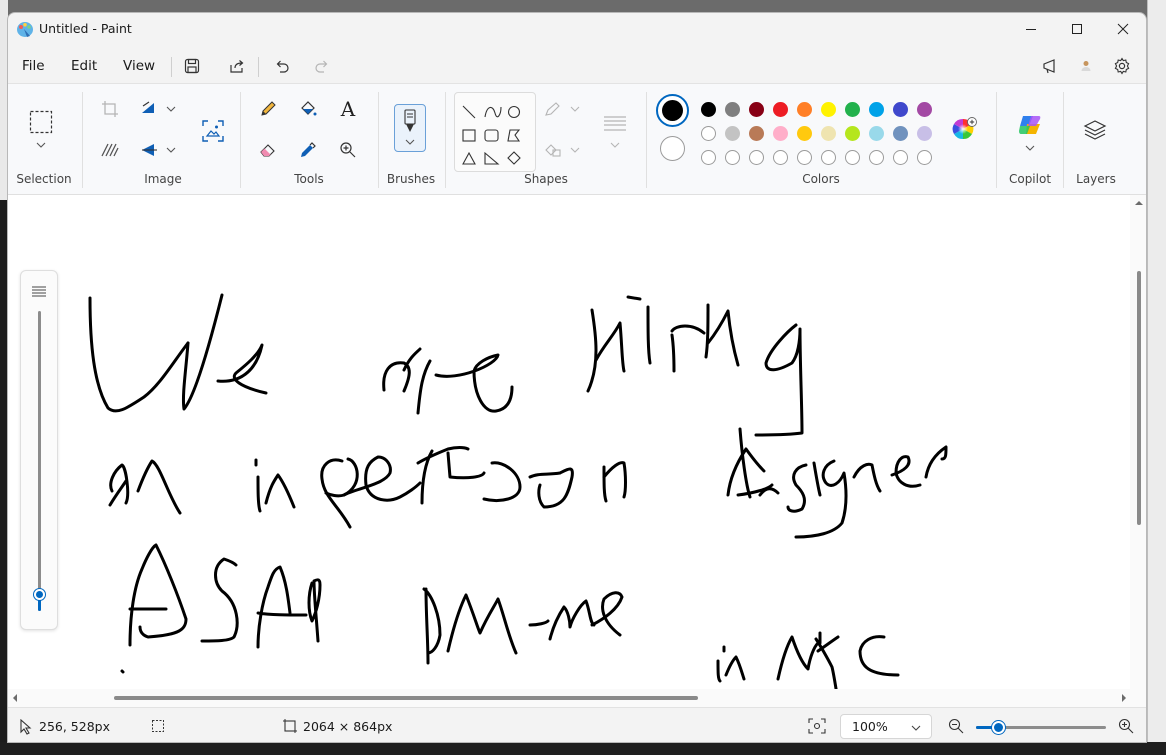 Image resolution: width=1166 pixels, height=755 pixels. I want to click on size-button, so click(615, 132).